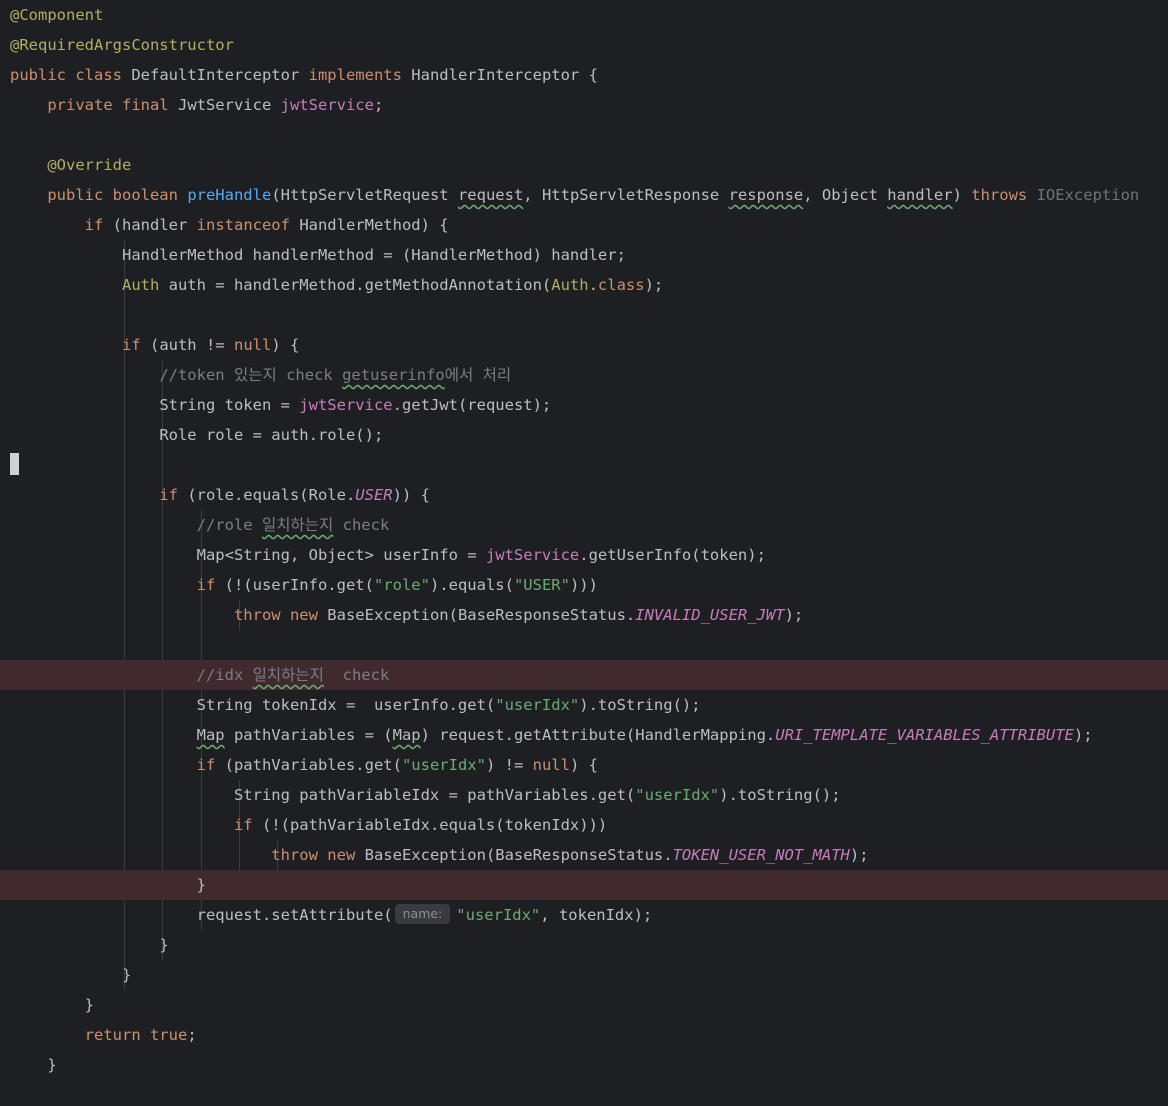  Describe the element at coordinates (584, 675) in the screenshot. I see `code-line: //idx 일치하는지 check` at that location.